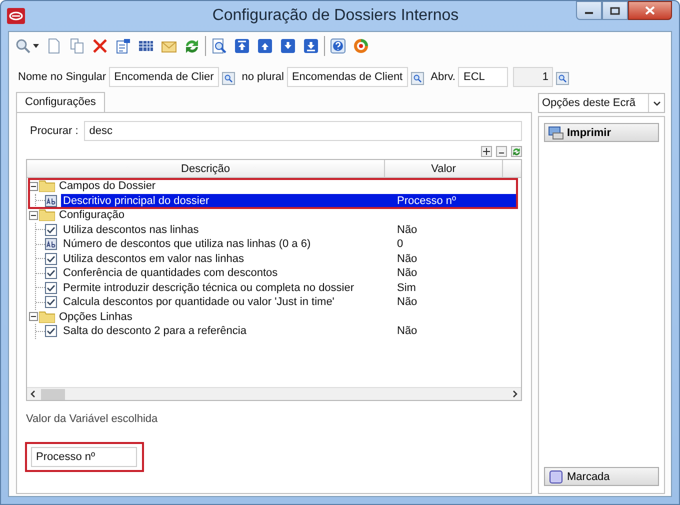 This screenshot has height=505, width=680. I want to click on caret-icon, so click(36, 46).